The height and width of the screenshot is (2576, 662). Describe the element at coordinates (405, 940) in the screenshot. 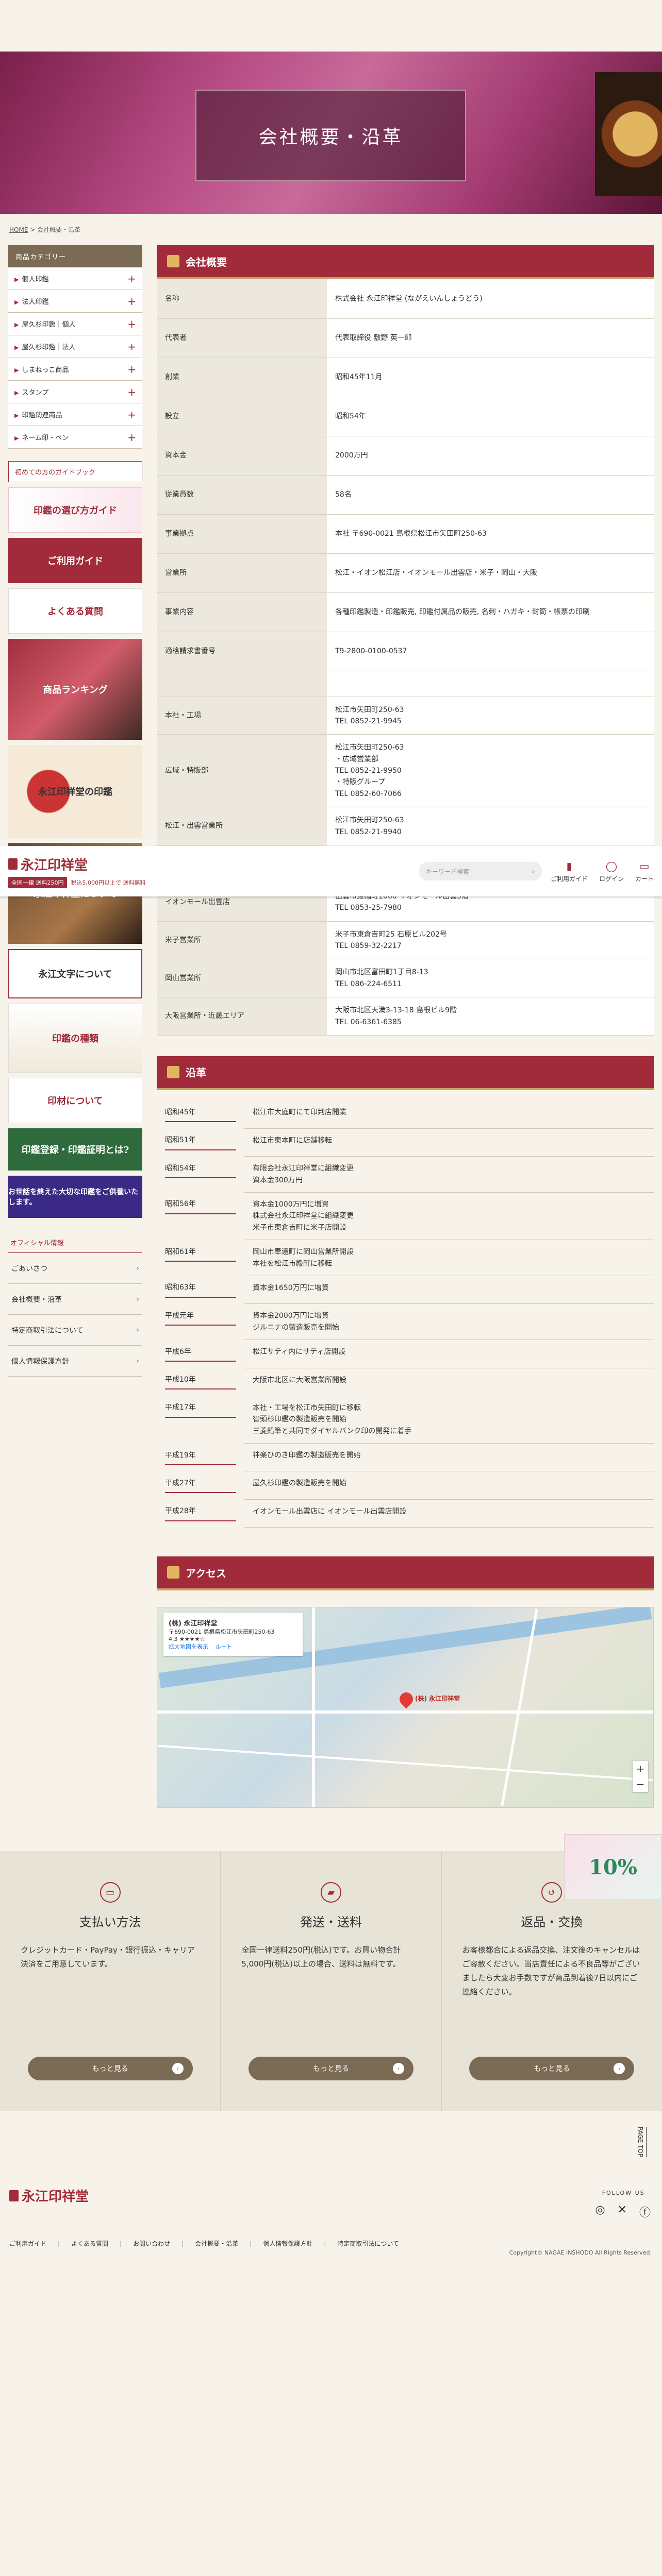

I see `company-row: 米子営業所 米子市東倉吉町25 石原ビル202号 TEL 0859-32-2217` at that location.